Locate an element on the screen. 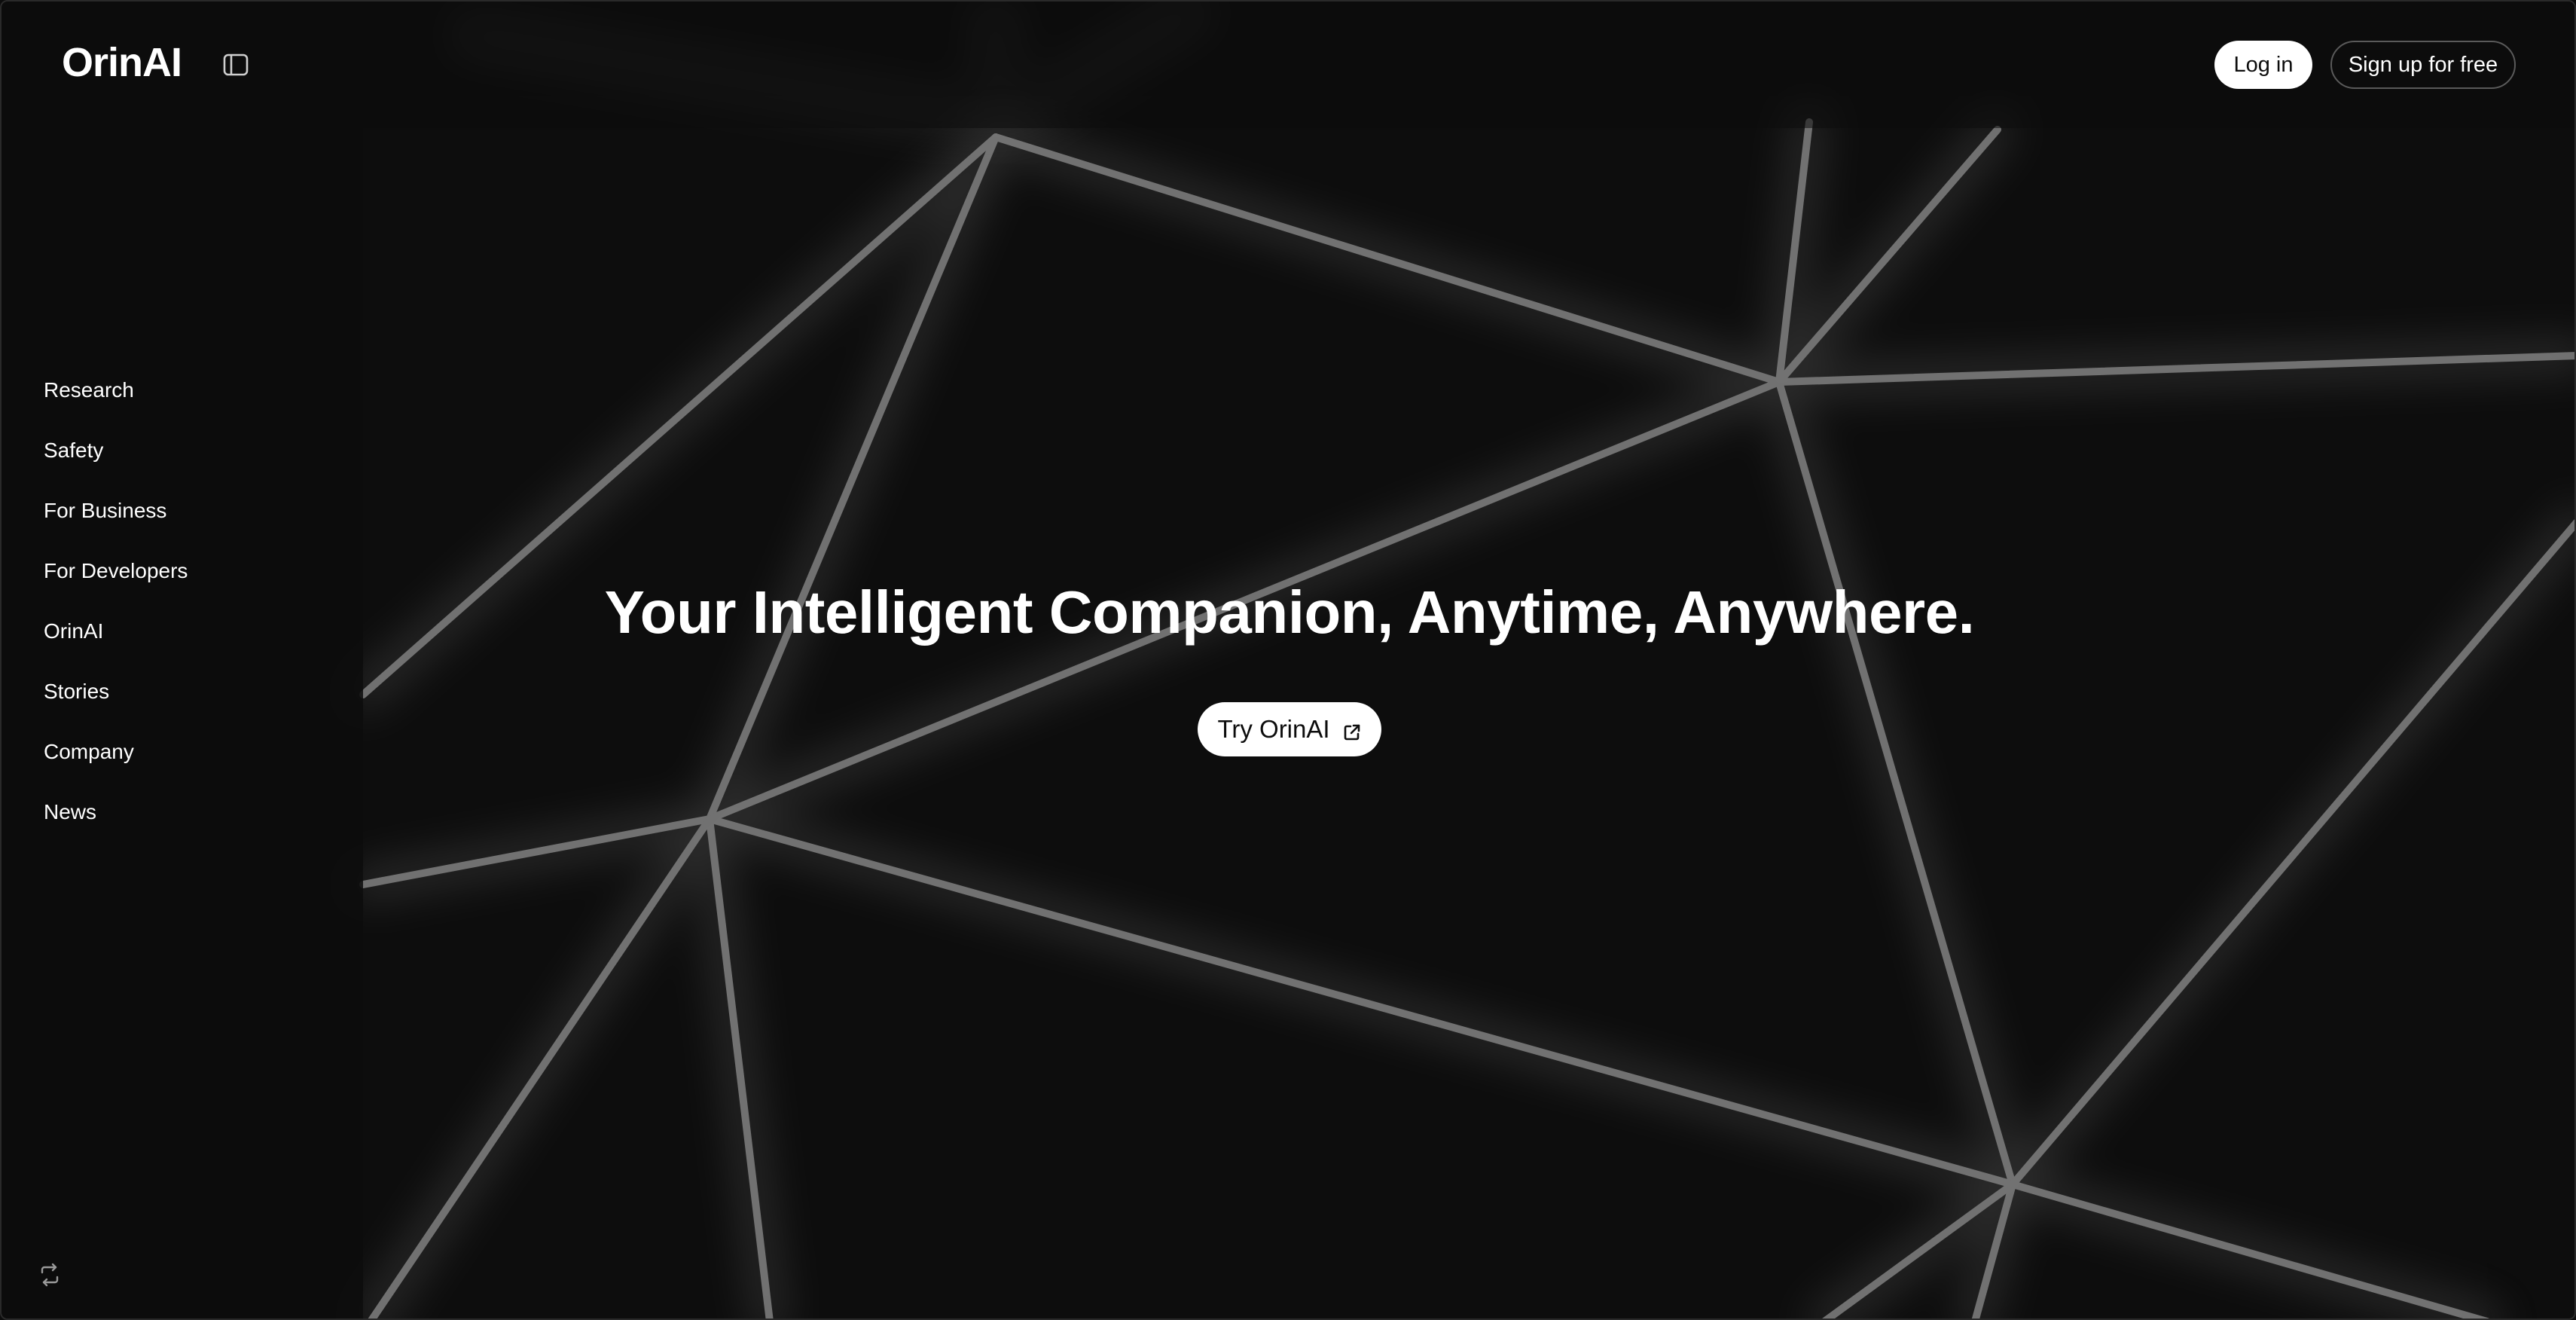  sidebar-item-orinai: OrinAI is located at coordinates (73, 631).